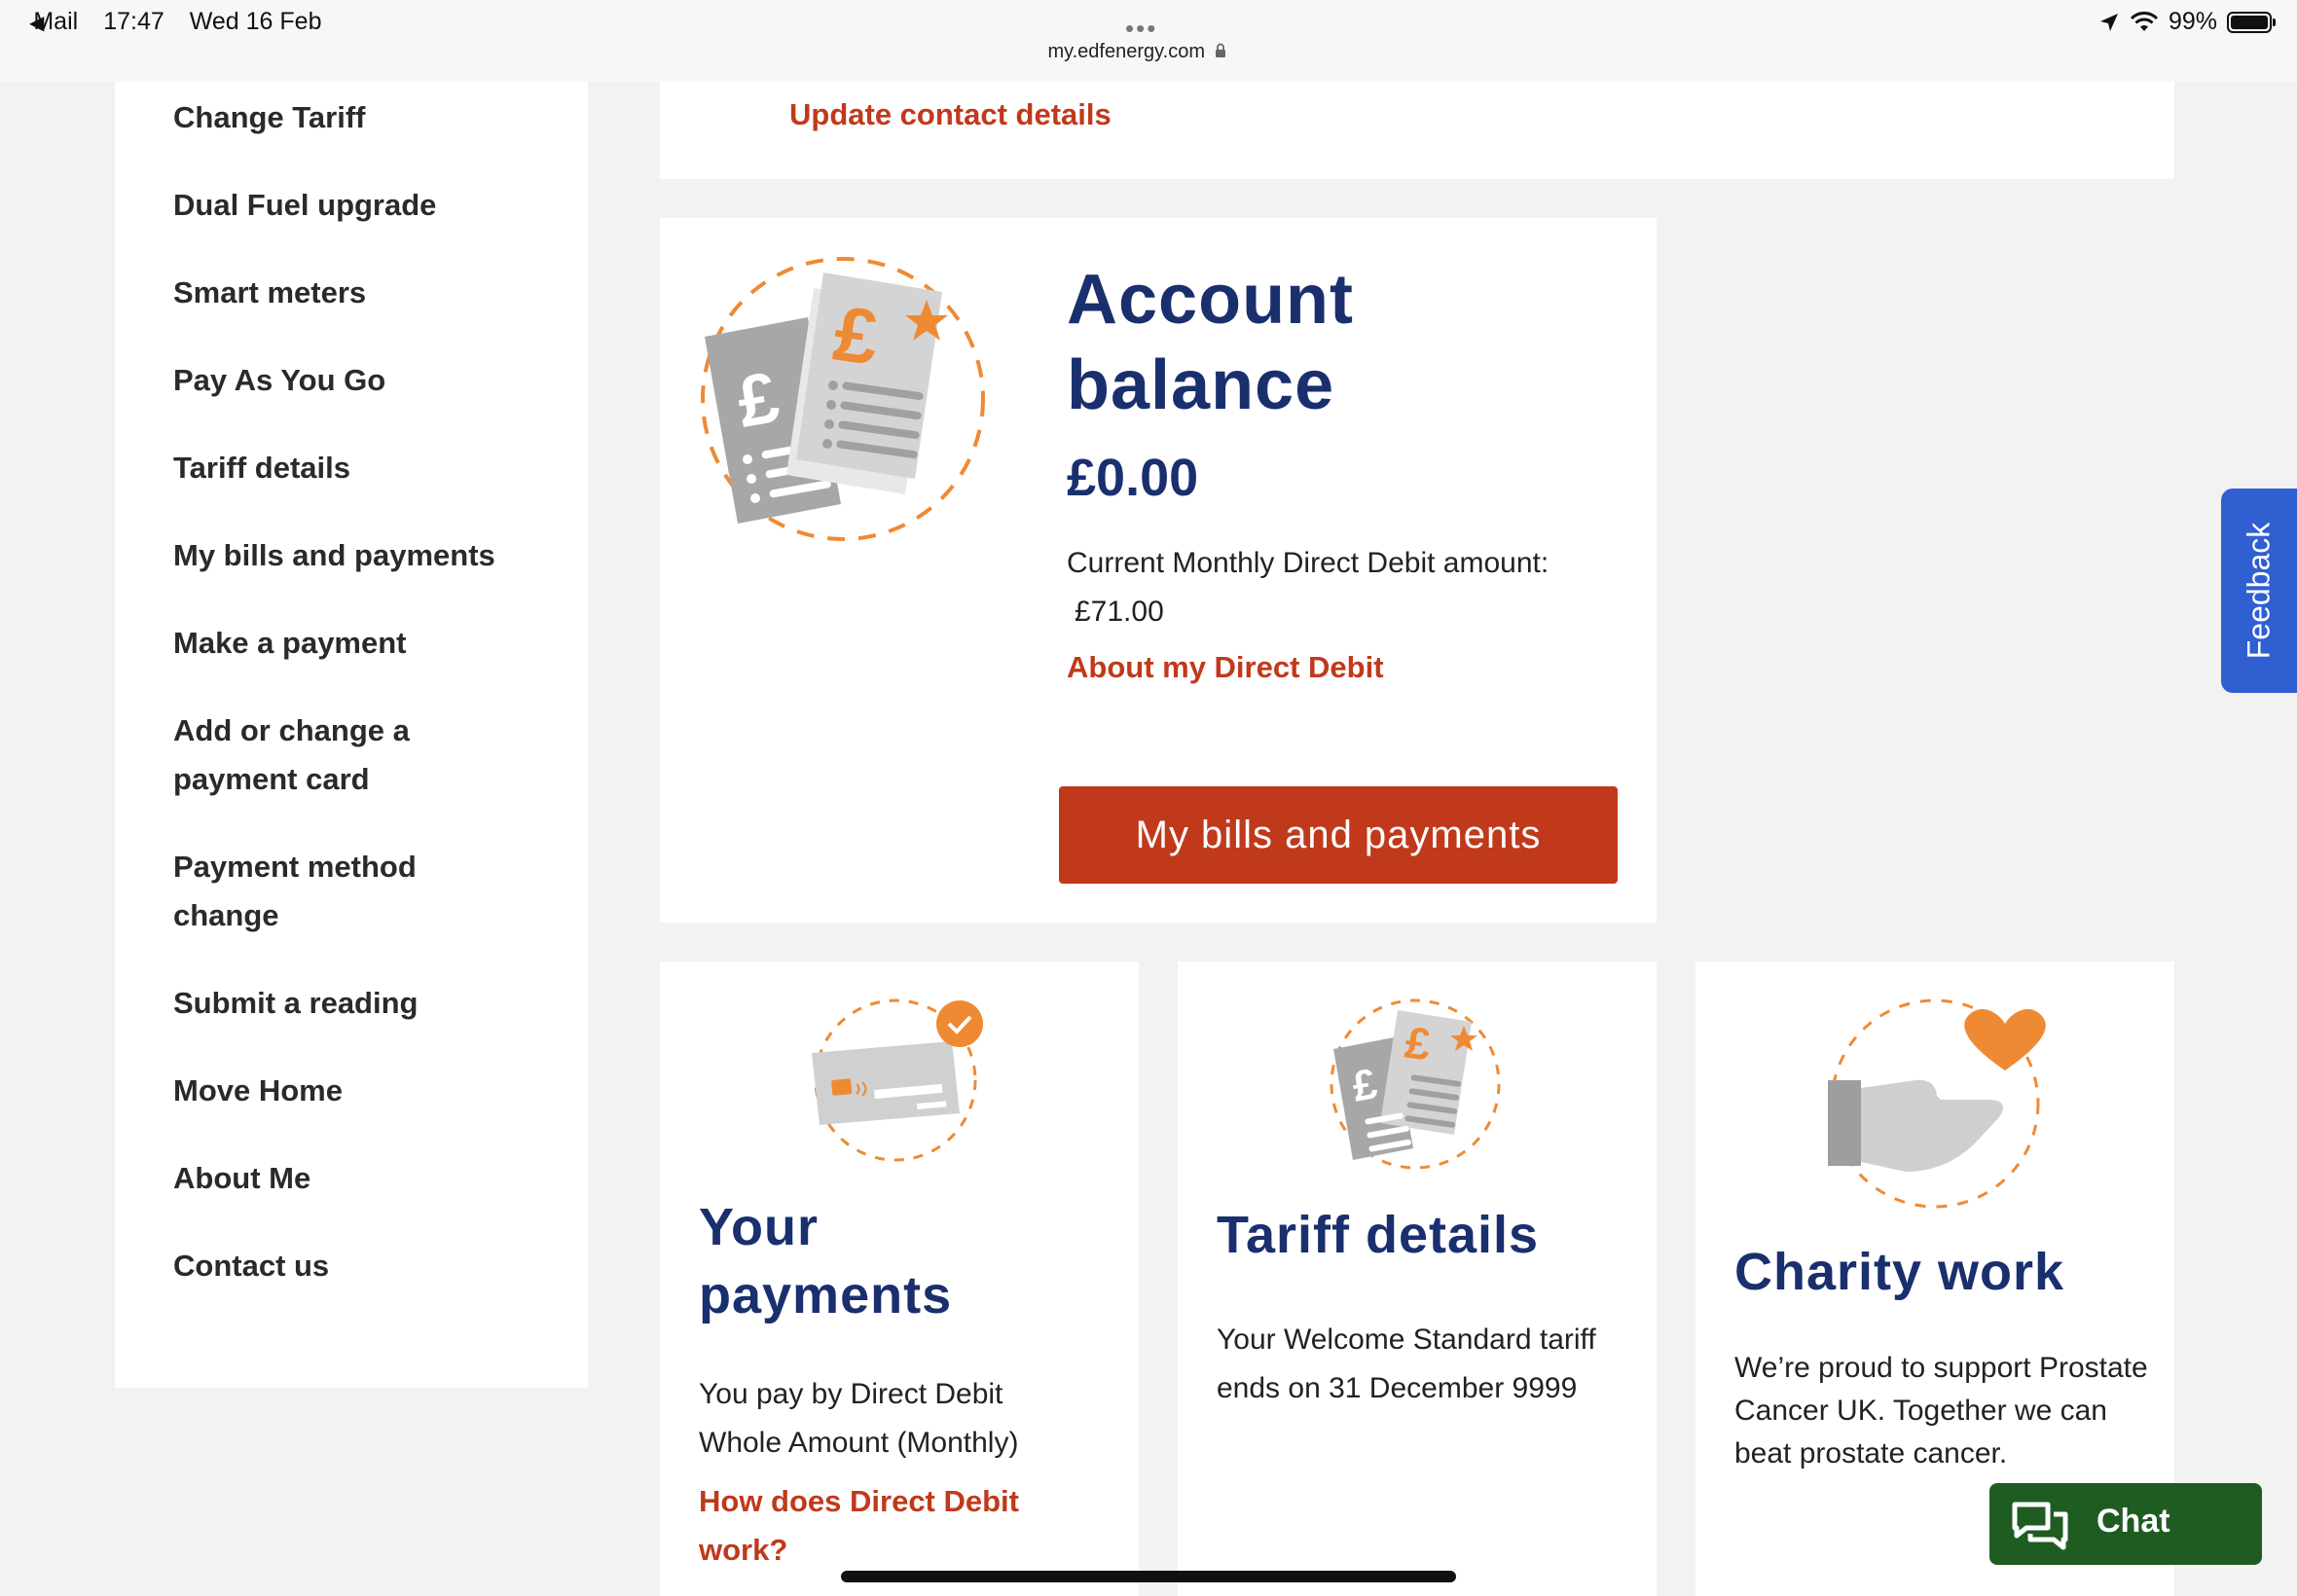 The width and height of the screenshot is (2297, 1596). What do you see at coordinates (348, 1266) in the screenshot?
I see `sidebar-item-contact-us: Contact us` at bounding box center [348, 1266].